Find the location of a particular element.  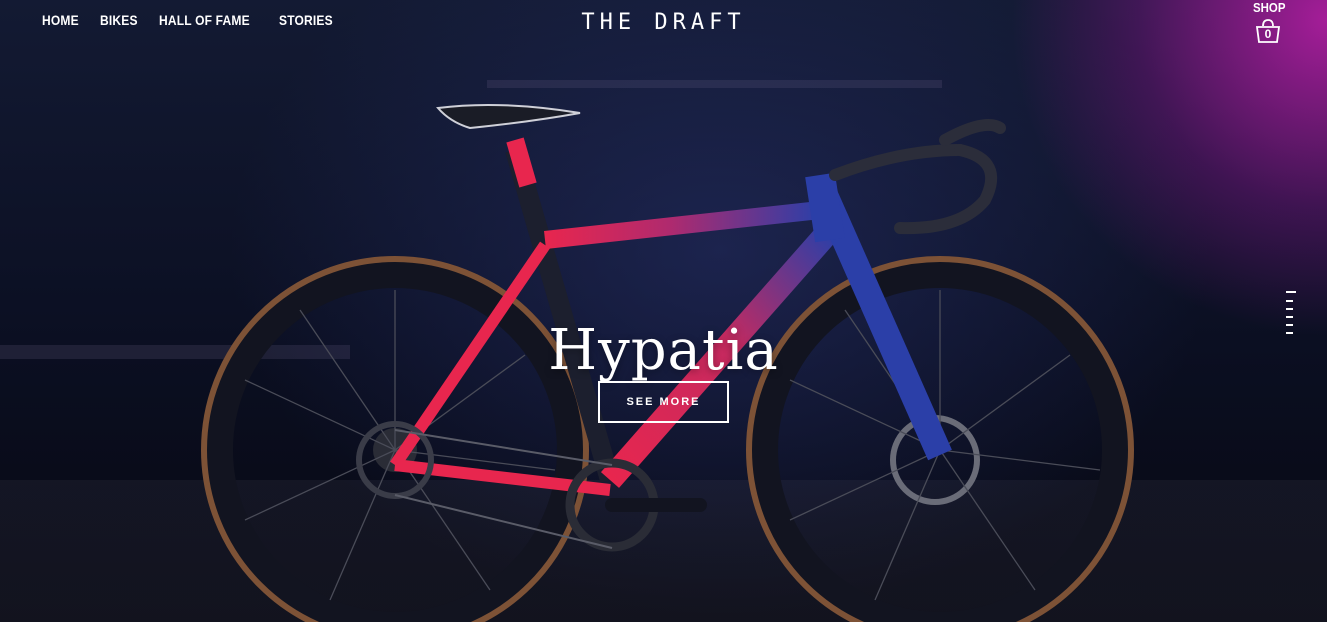

handlebar is located at coordinates (917, 177).